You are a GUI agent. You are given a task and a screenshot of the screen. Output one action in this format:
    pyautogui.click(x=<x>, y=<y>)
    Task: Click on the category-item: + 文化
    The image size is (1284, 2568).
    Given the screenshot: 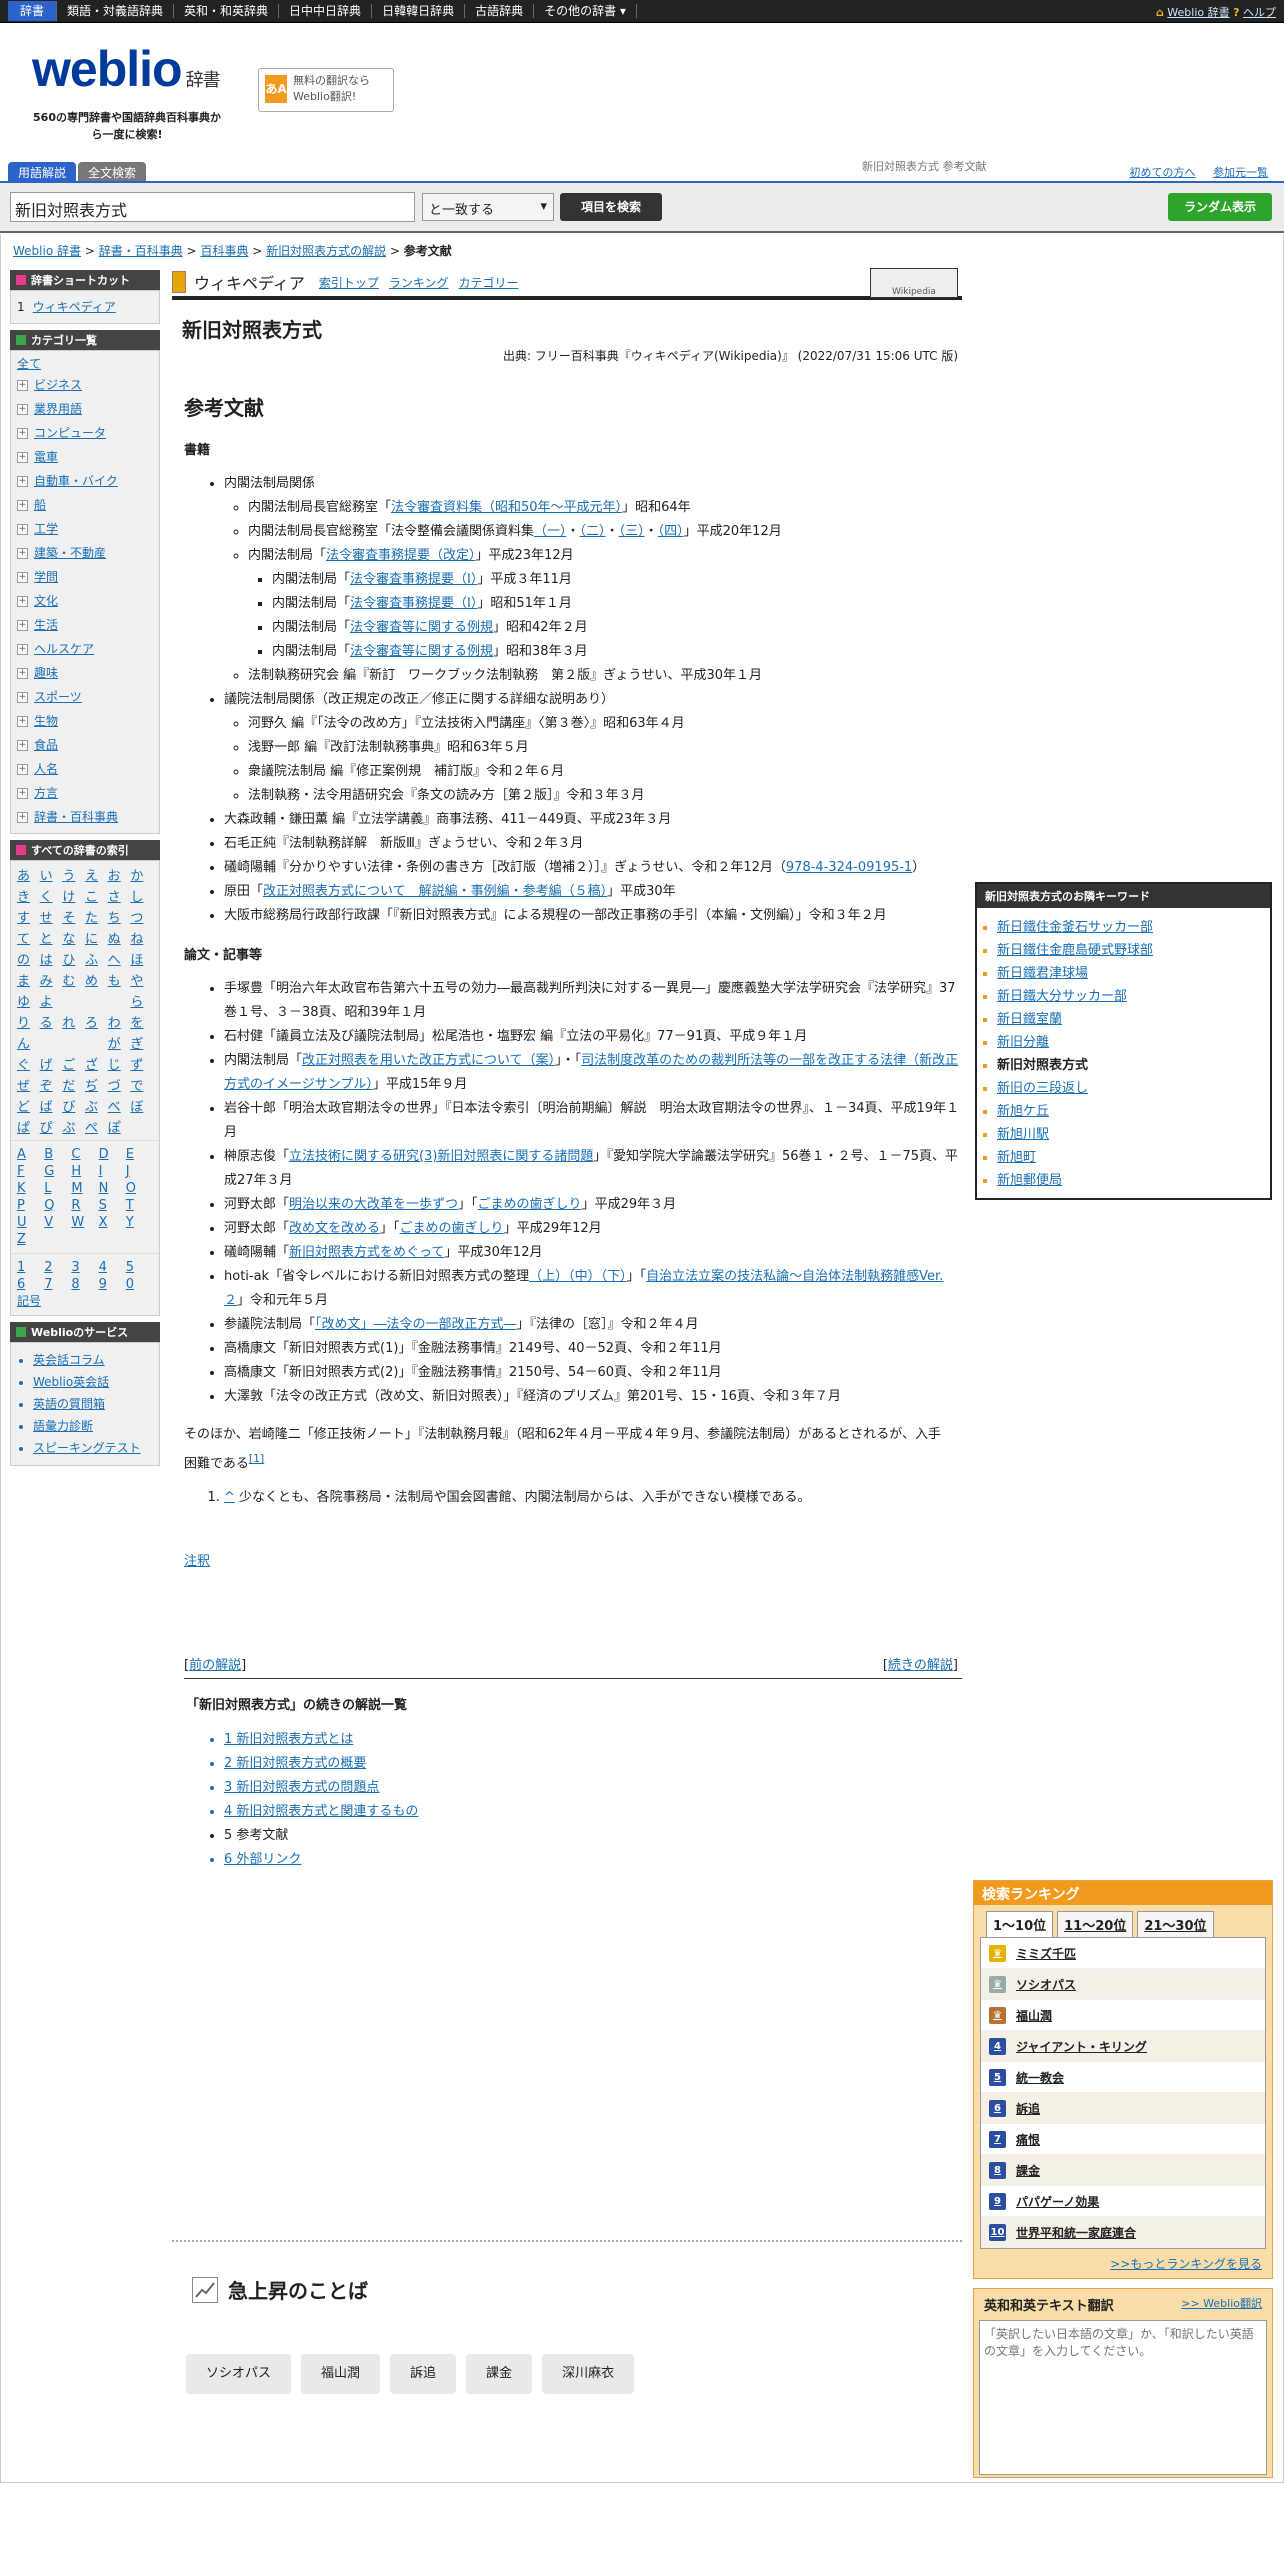 What is the action you would take?
    pyautogui.click(x=85, y=601)
    